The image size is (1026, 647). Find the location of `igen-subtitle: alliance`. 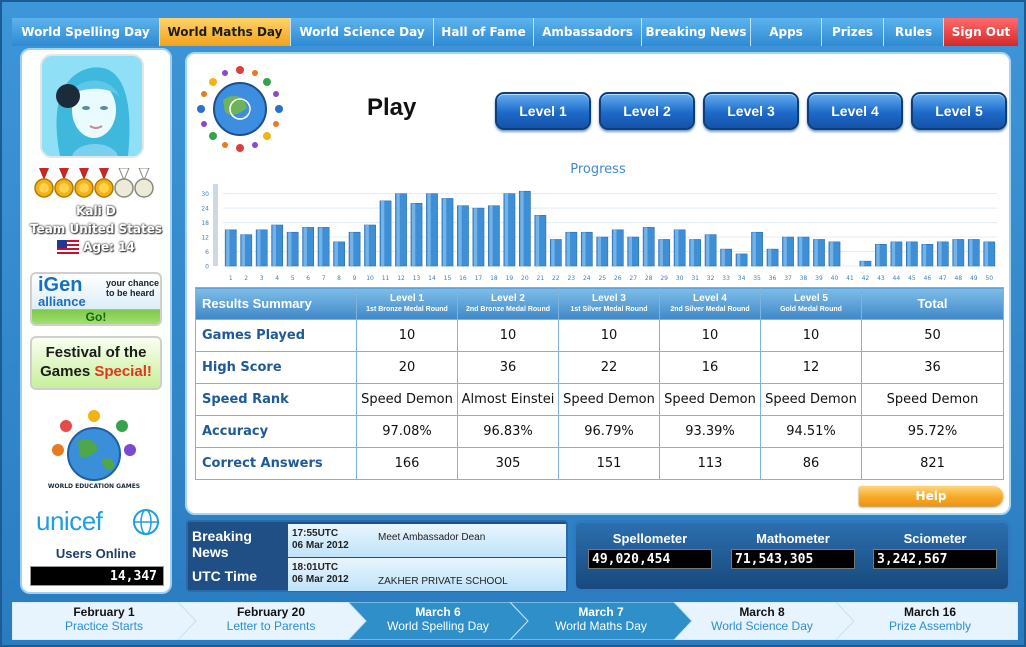

igen-subtitle: alliance is located at coordinates (62, 301).